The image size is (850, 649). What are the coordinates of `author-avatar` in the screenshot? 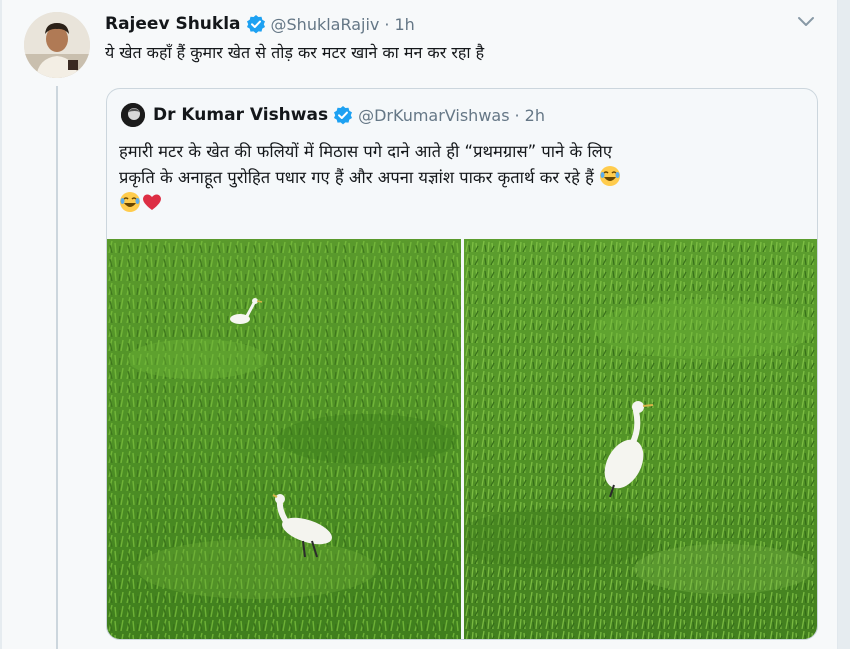 It's located at (57, 45).